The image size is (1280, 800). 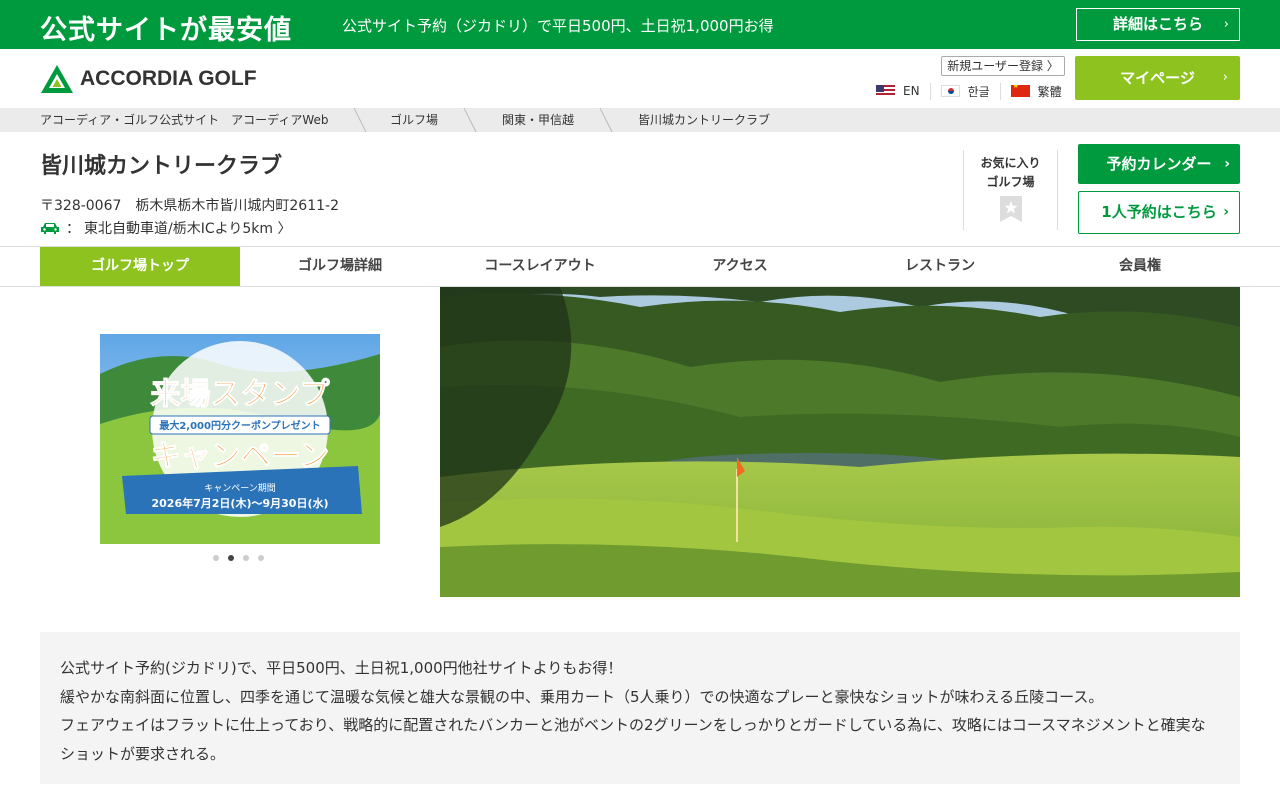 What do you see at coordinates (161, 166) in the screenshot?
I see `course-title: 皆川城カントリークラブ` at bounding box center [161, 166].